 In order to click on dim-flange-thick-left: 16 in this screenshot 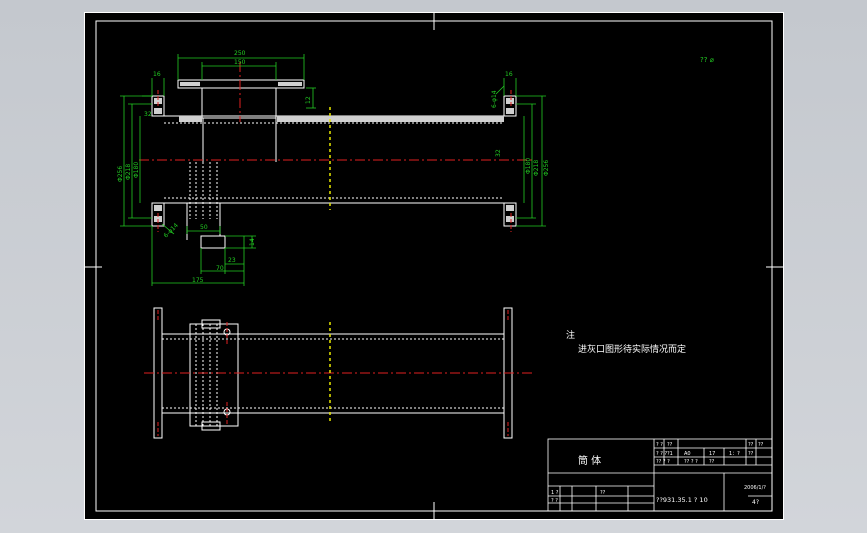, I will do `click(157, 74)`.